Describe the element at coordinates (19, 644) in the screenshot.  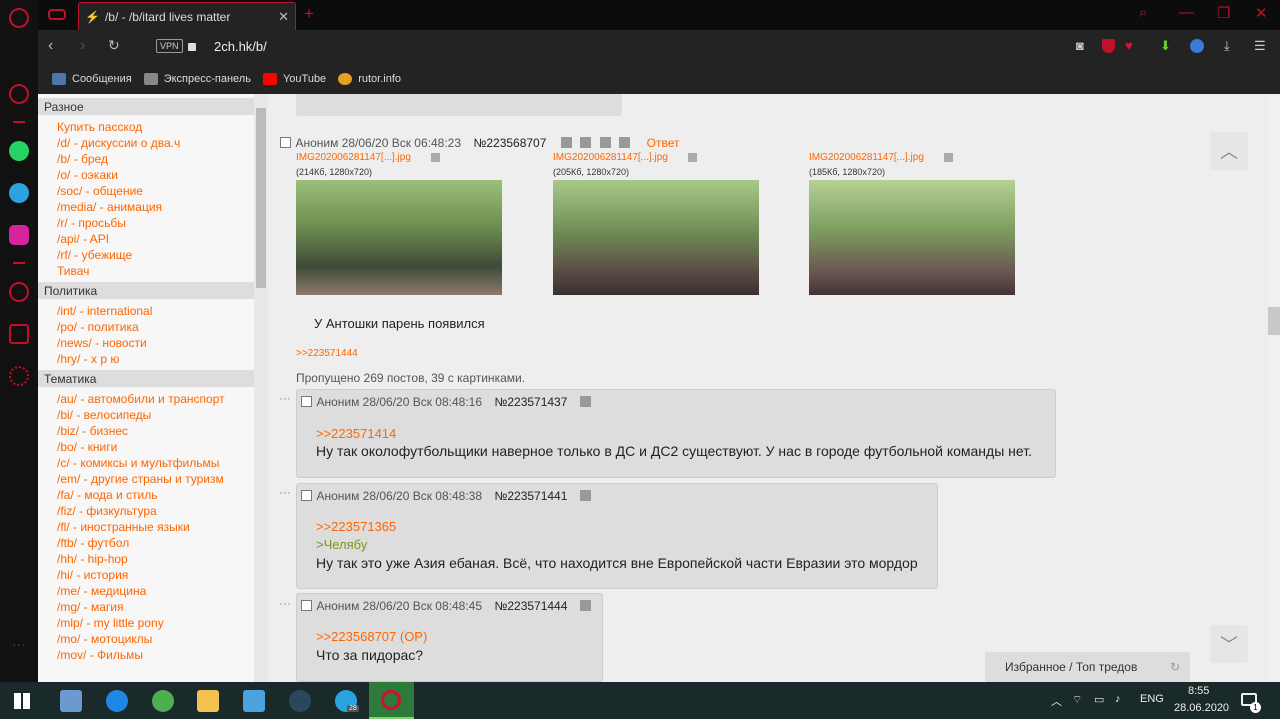
I see `more-icon: ···` at that location.